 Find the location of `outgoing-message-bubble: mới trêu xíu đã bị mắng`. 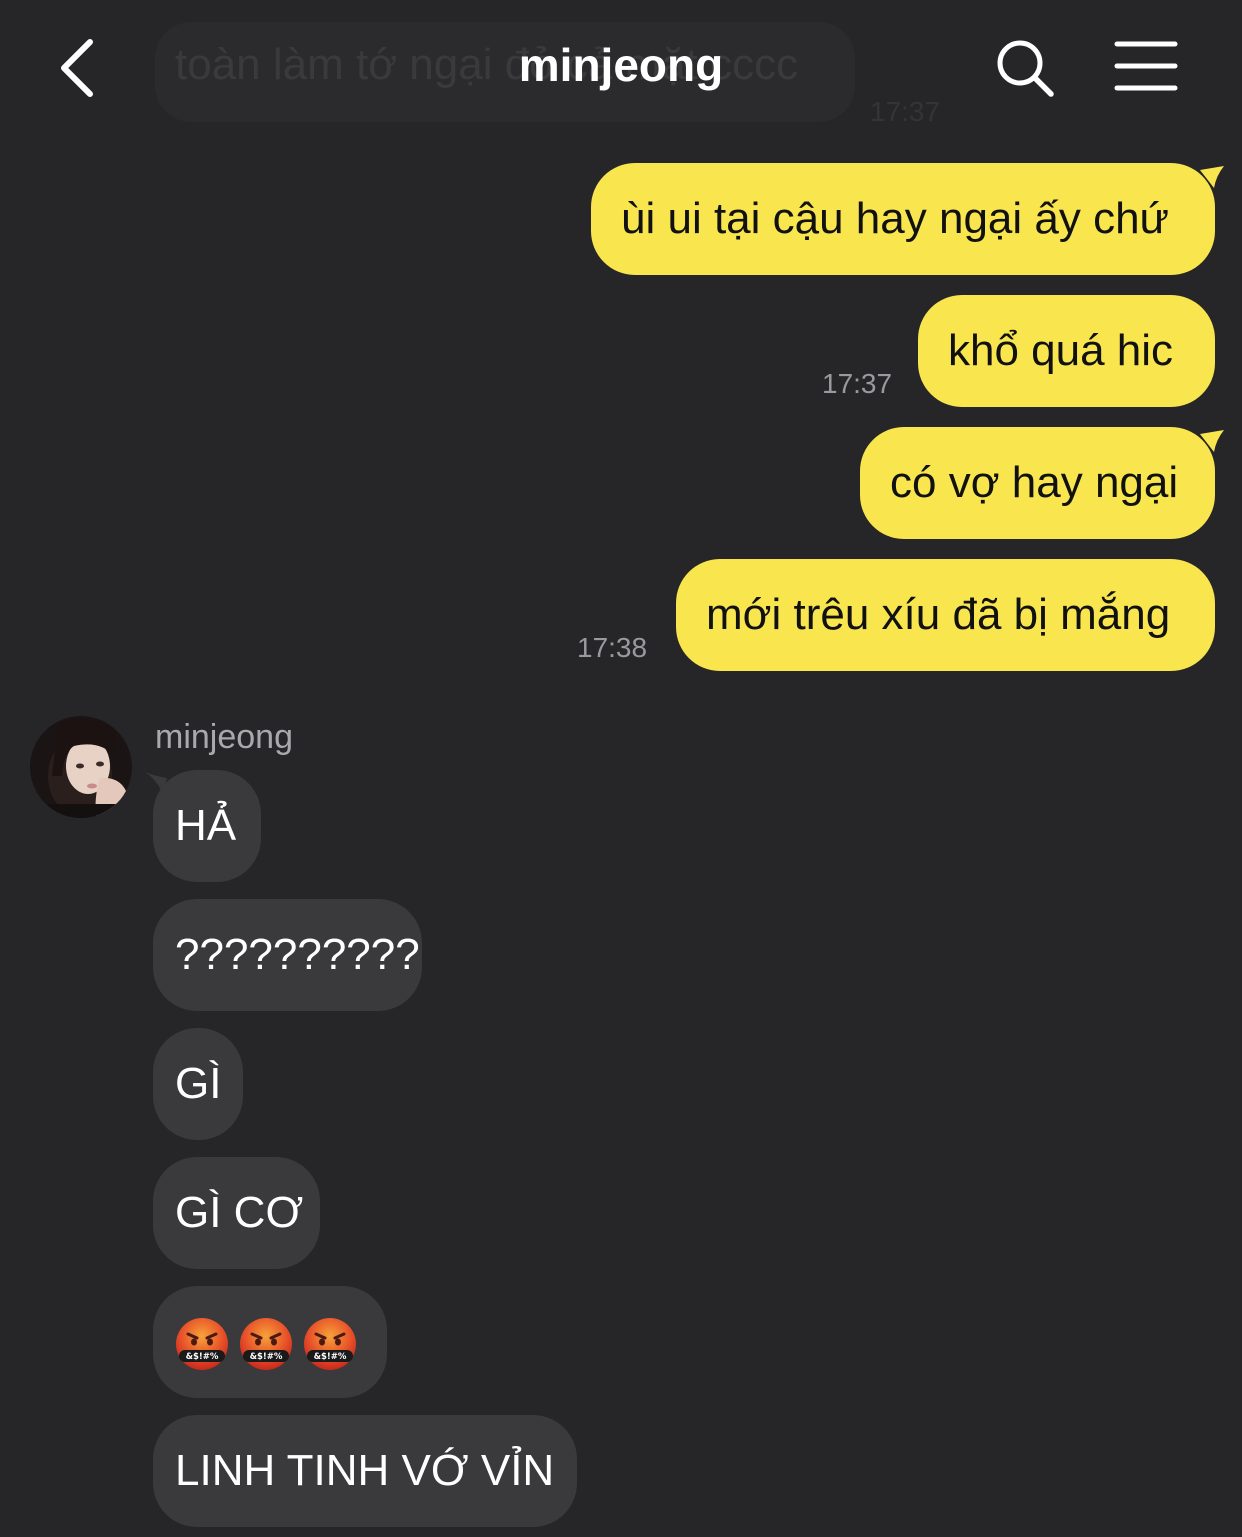

outgoing-message-bubble: mới trêu xíu đã bị mắng is located at coordinates (945, 615).